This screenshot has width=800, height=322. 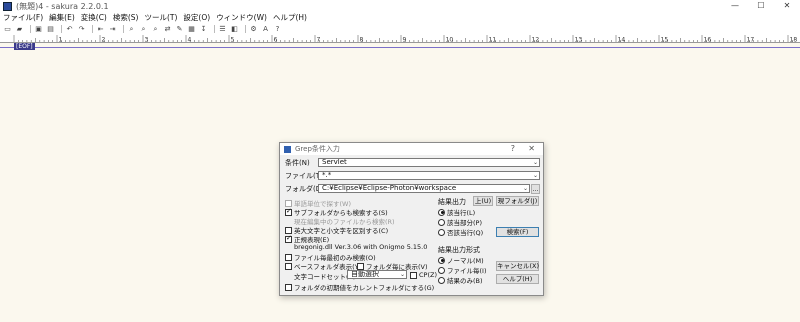 What do you see at coordinates (365, 274) in the screenshot?
I see `charset-value: 自動選択` at bounding box center [365, 274].